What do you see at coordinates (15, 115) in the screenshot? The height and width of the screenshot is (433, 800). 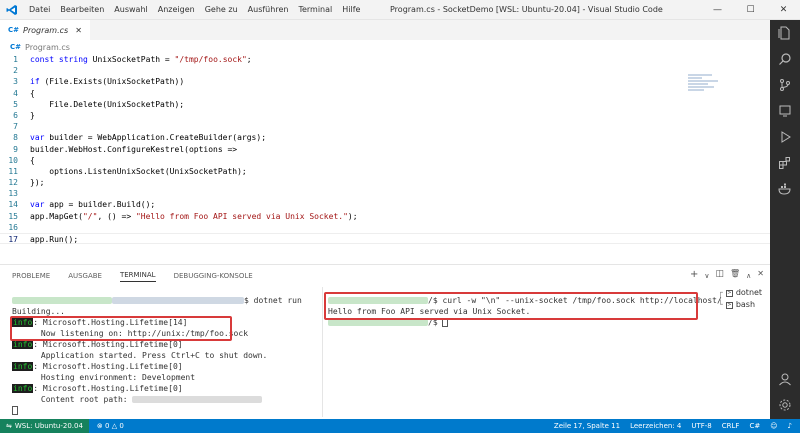 I see `line-number: 6` at bounding box center [15, 115].